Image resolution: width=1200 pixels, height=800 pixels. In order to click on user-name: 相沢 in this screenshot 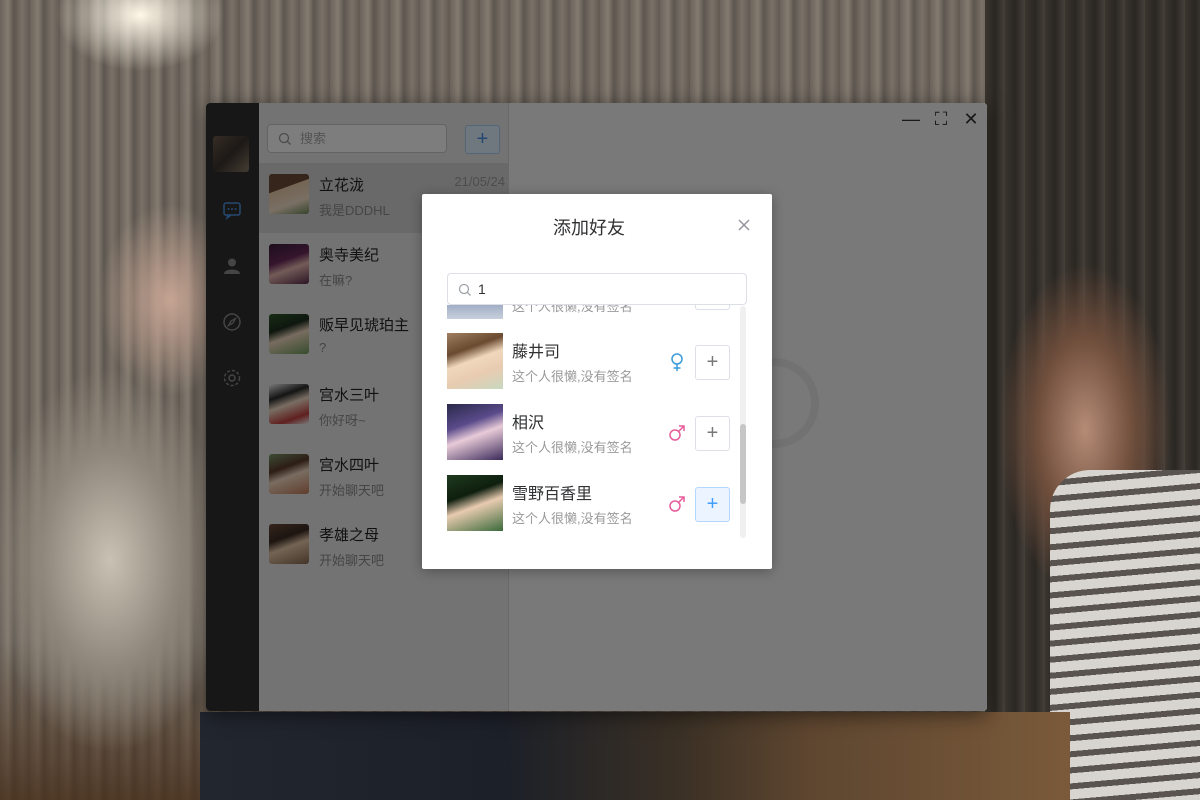, I will do `click(528, 423)`.